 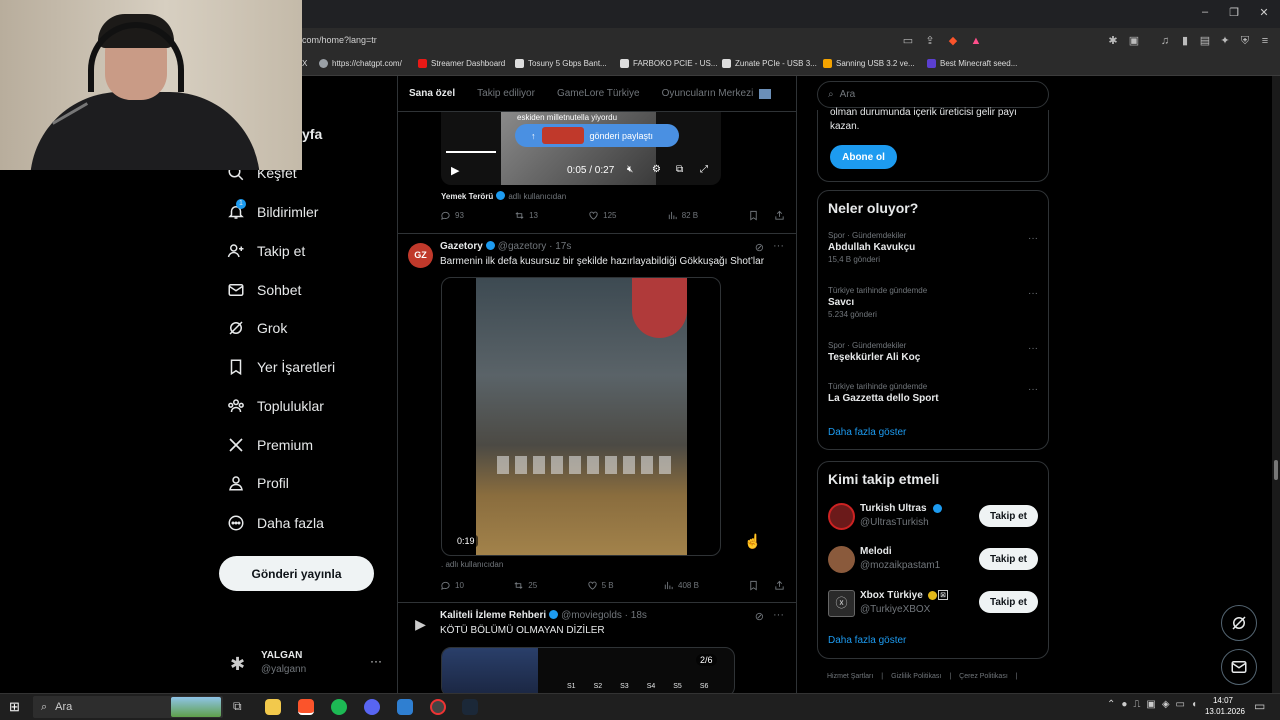 What do you see at coordinates (1259, 706) in the screenshot?
I see `notification-center-icon: ▭` at bounding box center [1259, 706].